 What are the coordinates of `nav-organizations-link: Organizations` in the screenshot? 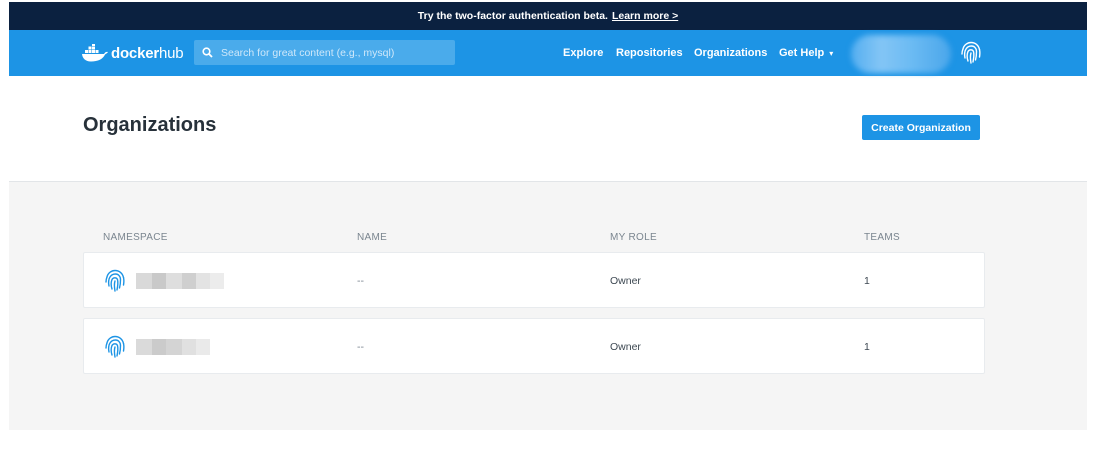 It's located at (730, 53).